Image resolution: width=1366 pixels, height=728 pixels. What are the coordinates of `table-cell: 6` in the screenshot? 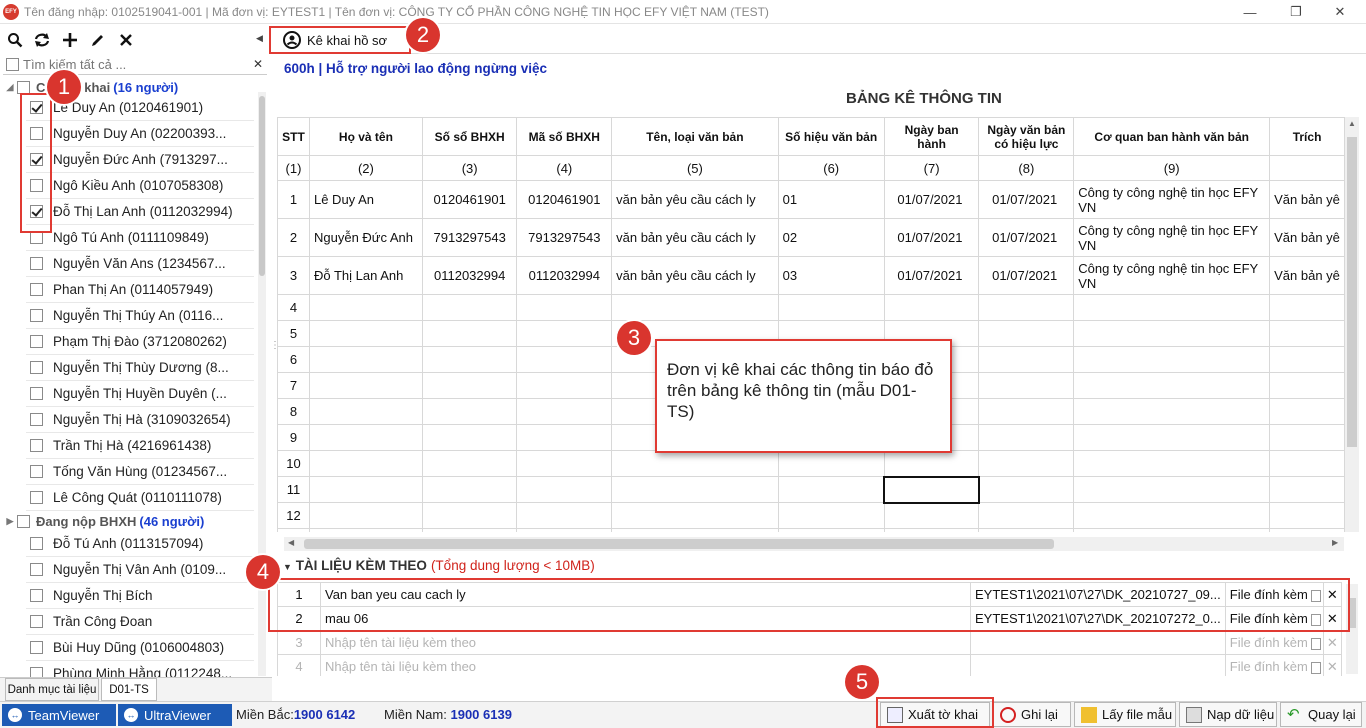 It's located at (293, 359).